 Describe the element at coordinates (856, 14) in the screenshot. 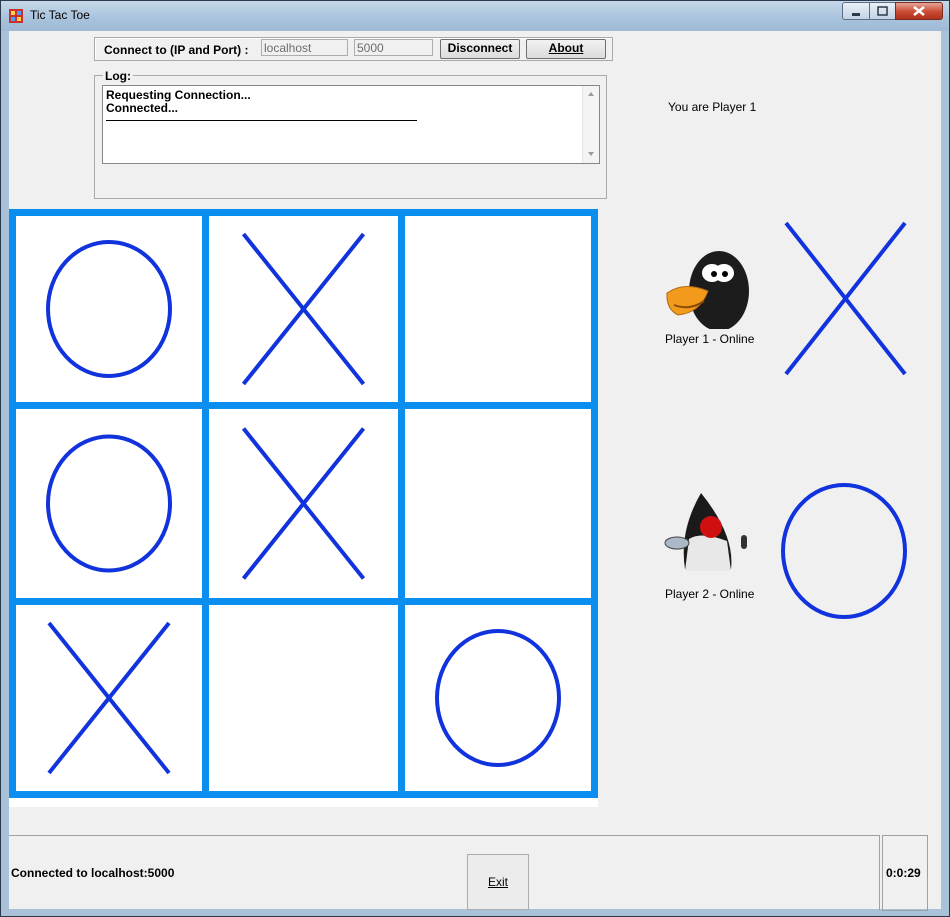

I see `minimize-icon` at that location.